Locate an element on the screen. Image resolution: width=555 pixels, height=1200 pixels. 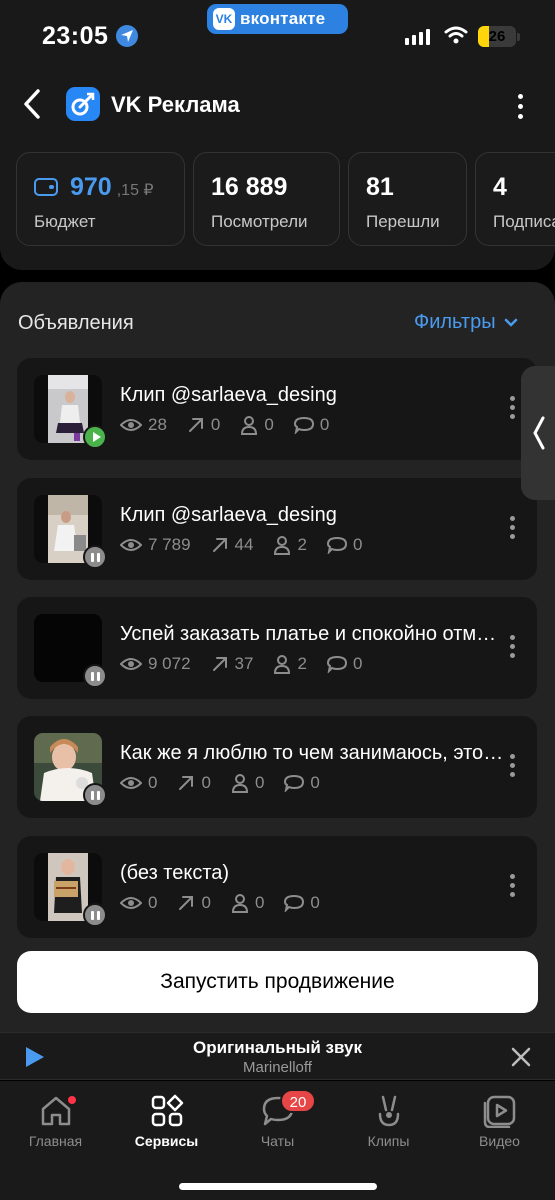
wallet-icon is located at coordinates (46, 187).